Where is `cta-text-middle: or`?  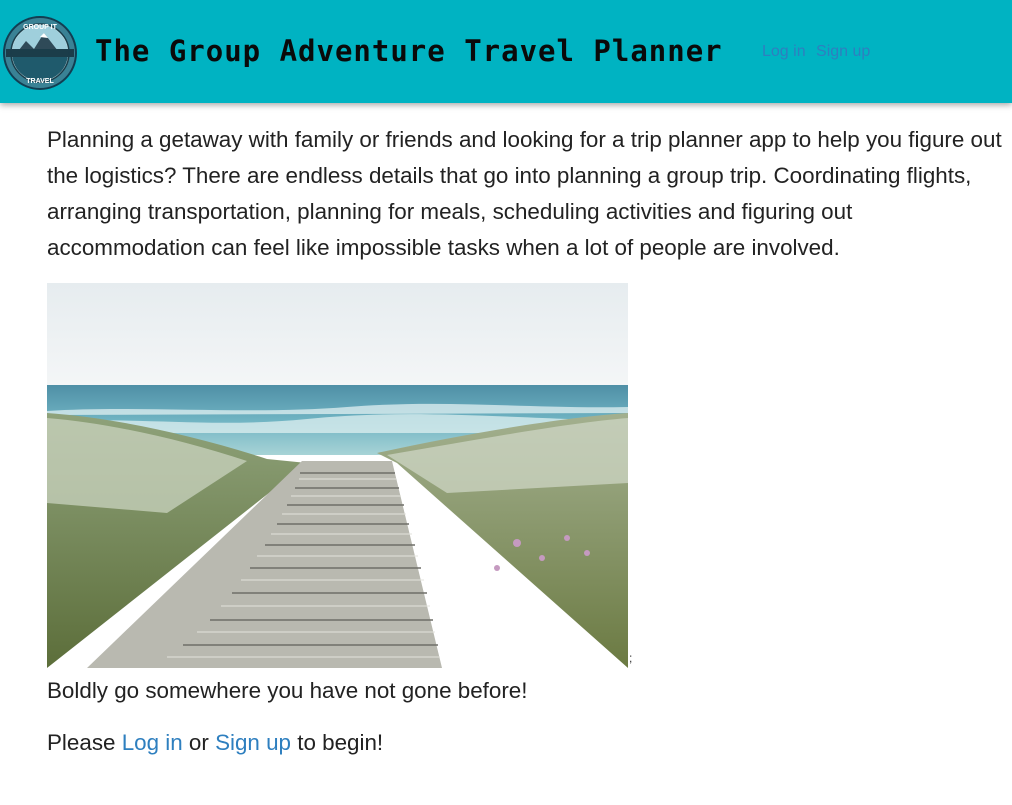 cta-text-middle: or is located at coordinates (199, 742).